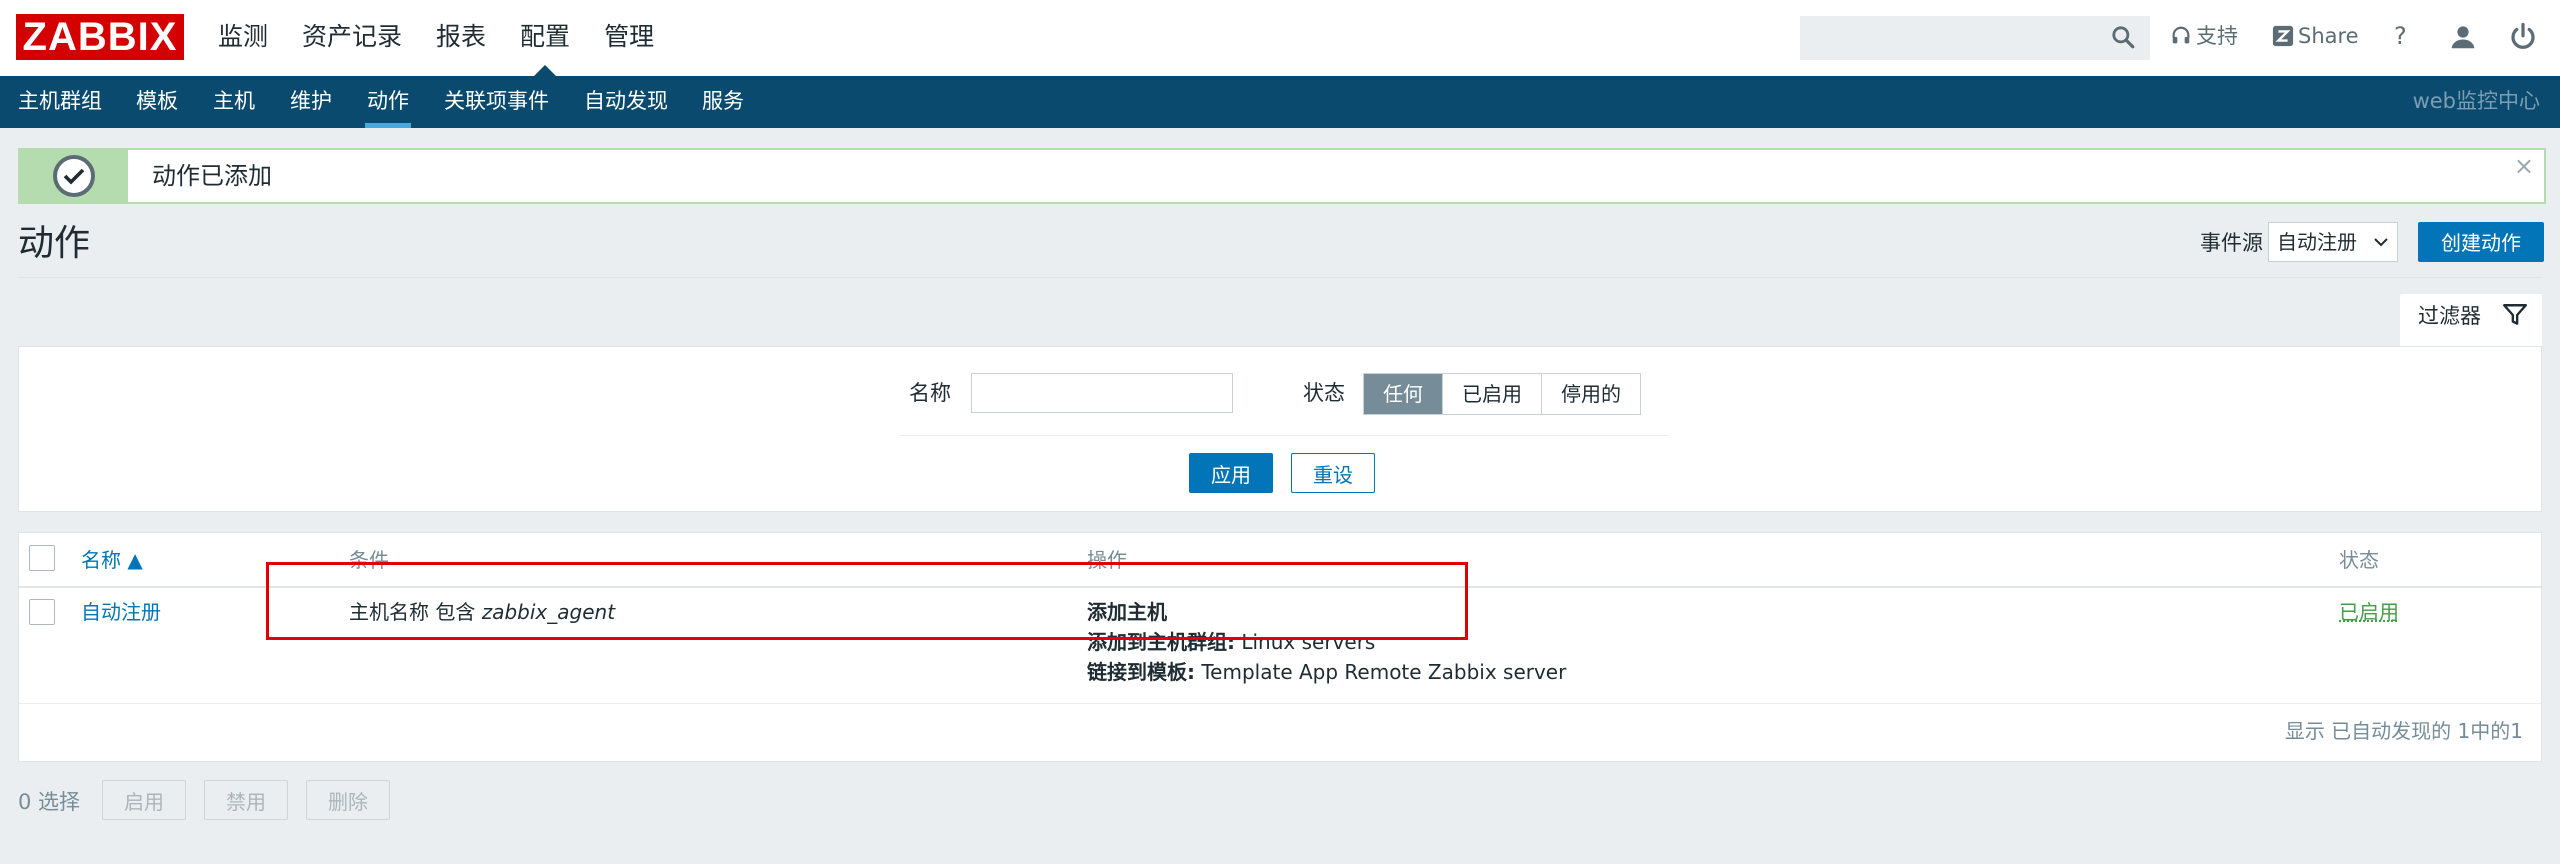 Image resolution: width=2560 pixels, height=864 pixels. Describe the element at coordinates (2381, 242) in the screenshot. I see `chevron-down-icon` at that location.